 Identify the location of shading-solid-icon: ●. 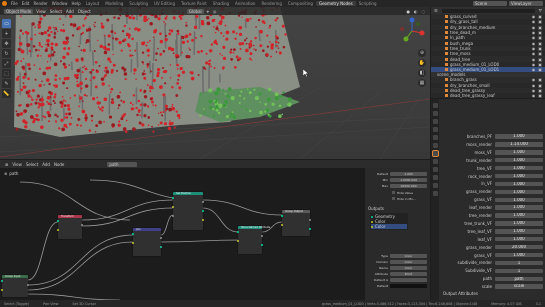
(409, 11).